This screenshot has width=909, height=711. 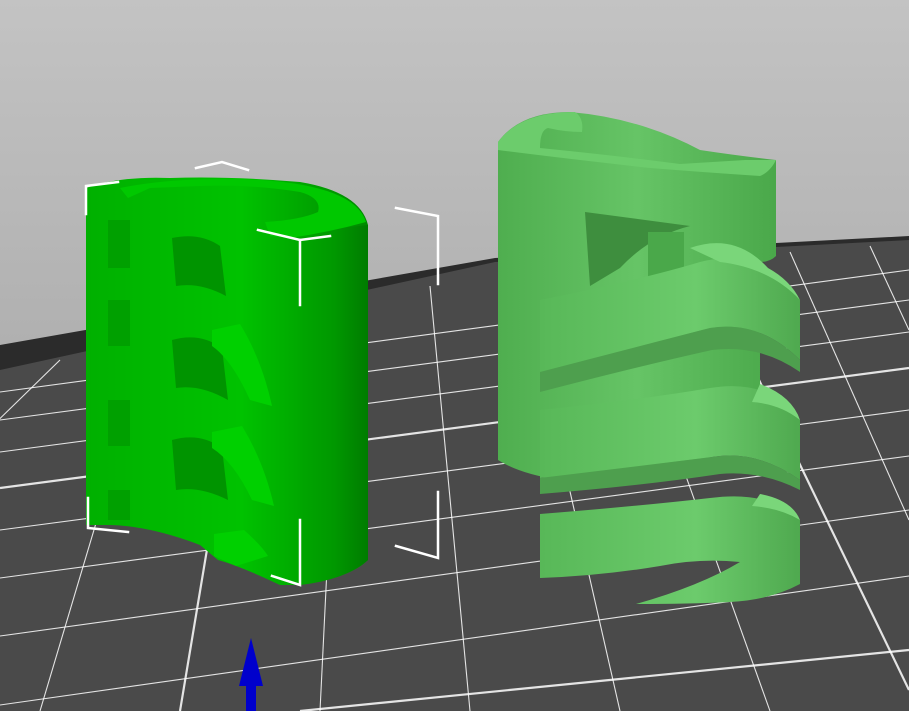 I want to click on selected-object-helix-cuts, so click(x=200, y=368).